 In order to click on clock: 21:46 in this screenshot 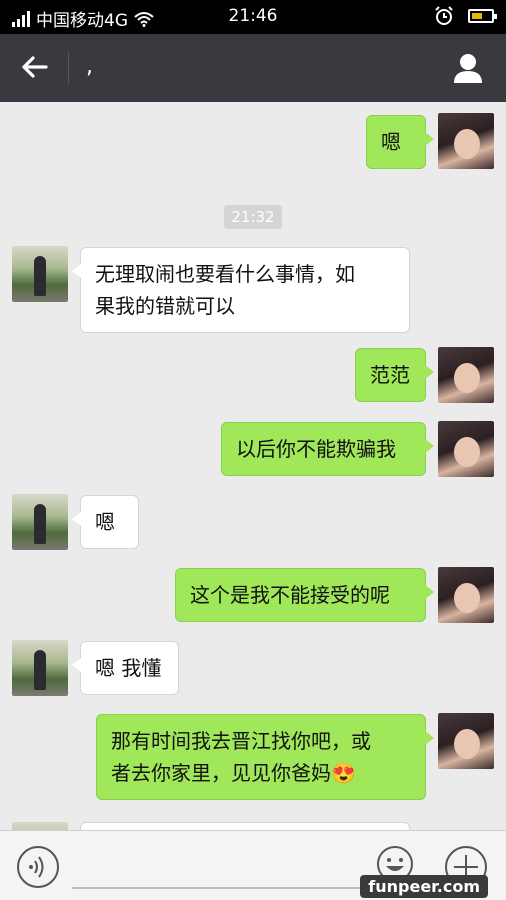, I will do `click(253, 16)`.